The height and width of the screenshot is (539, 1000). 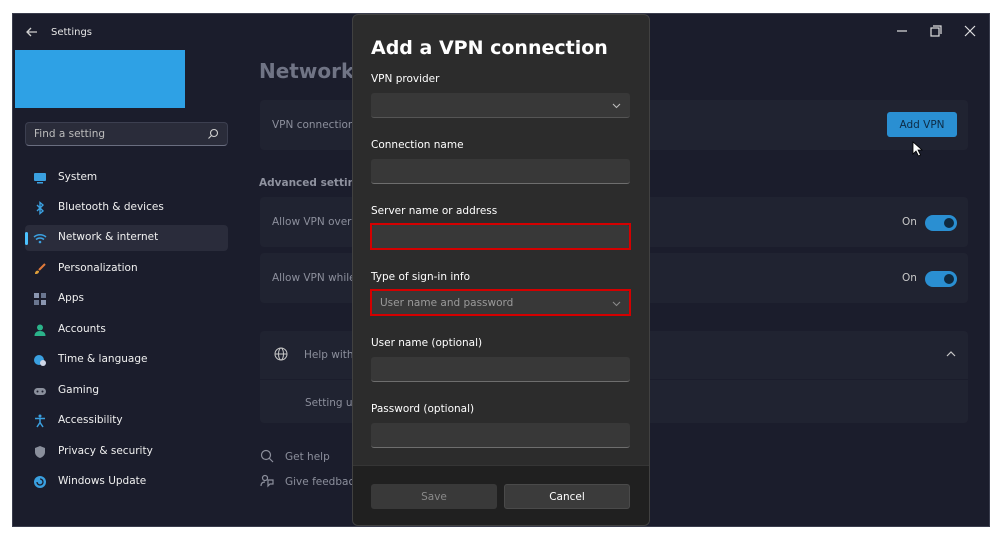 What do you see at coordinates (500, 236) in the screenshot?
I see `server-name-highlight` at bounding box center [500, 236].